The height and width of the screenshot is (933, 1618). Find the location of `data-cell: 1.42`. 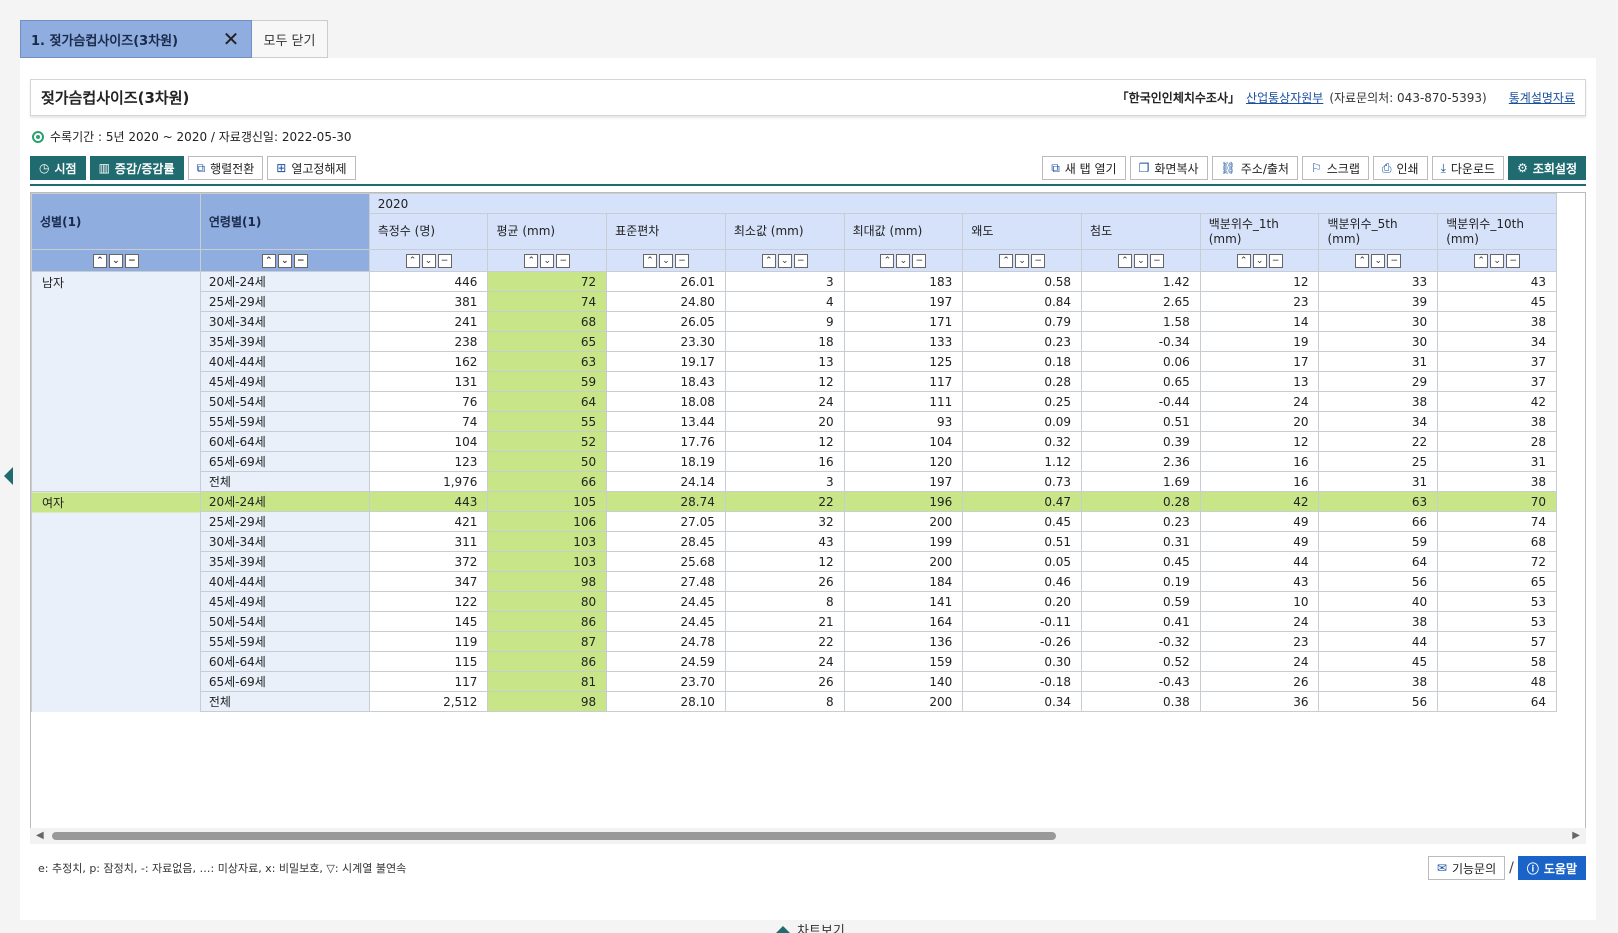

data-cell: 1.42 is located at coordinates (1141, 281).